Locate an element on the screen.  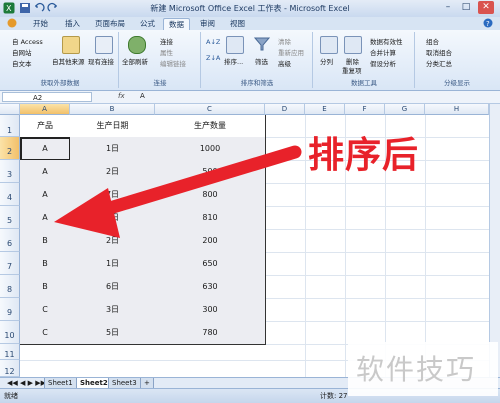
arrow-shaft is located at coordinates (192, 183).